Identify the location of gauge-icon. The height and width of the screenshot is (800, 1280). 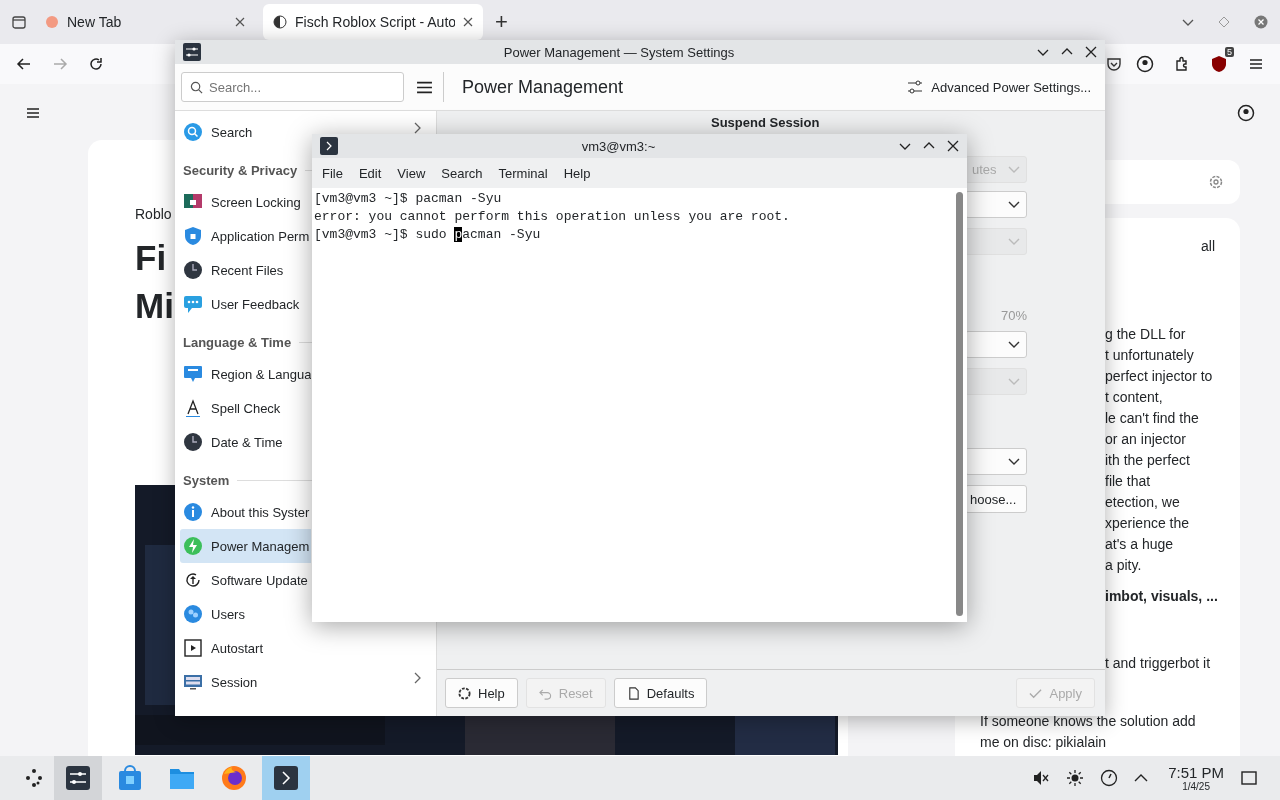
(1109, 778).